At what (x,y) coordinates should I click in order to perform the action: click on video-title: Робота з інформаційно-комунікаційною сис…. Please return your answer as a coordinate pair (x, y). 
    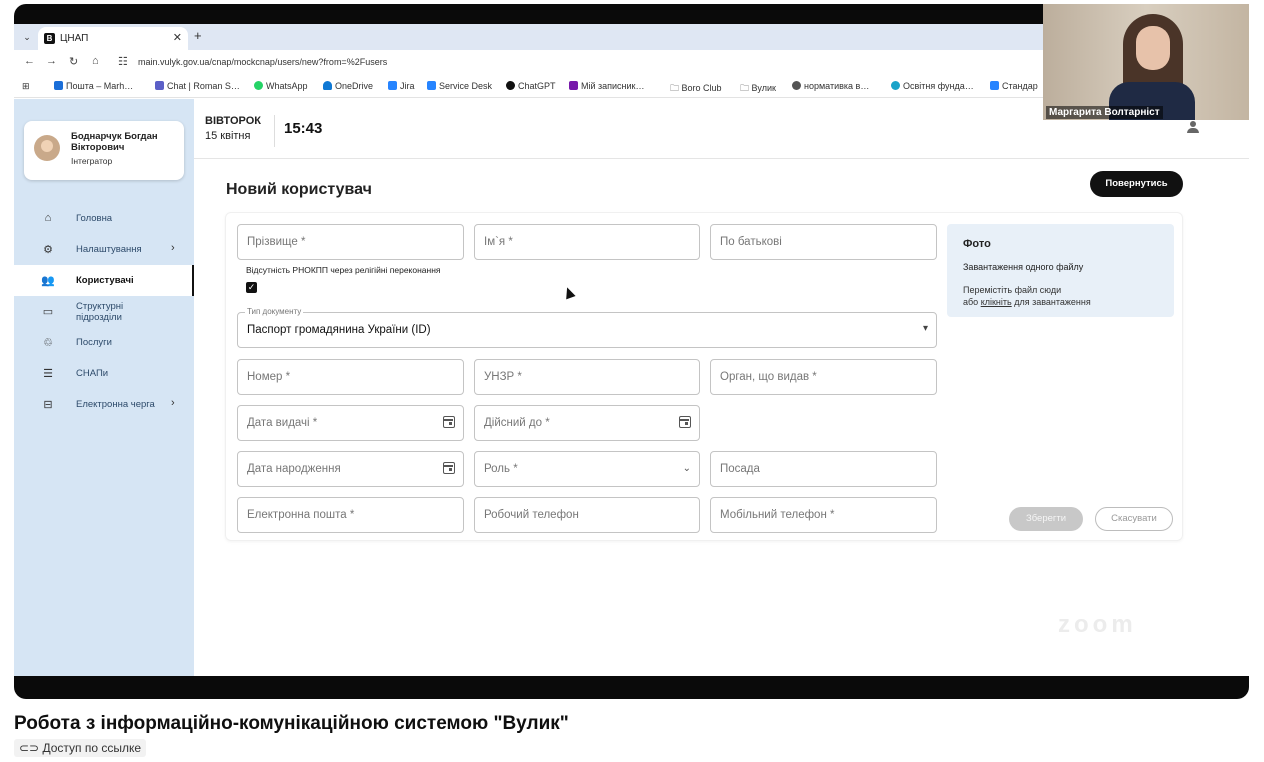
    Looking at the image, I should click on (291, 723).